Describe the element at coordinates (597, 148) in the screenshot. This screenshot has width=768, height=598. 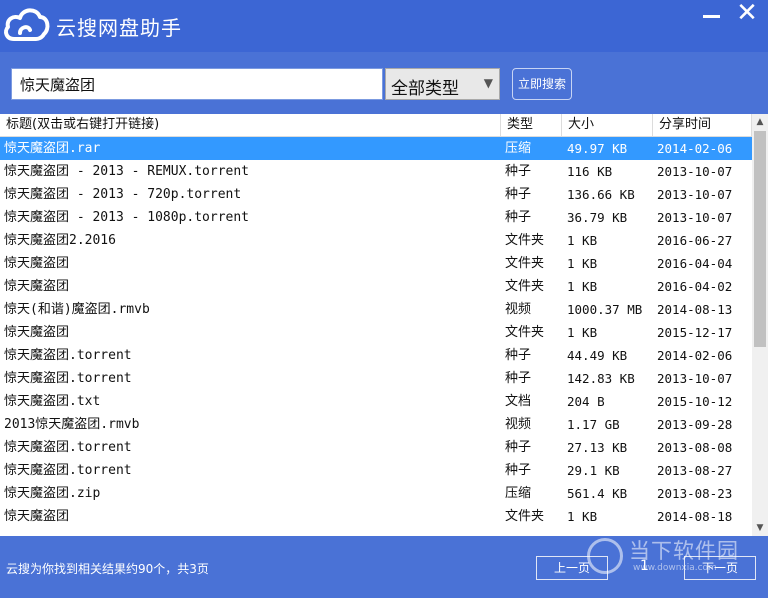
I see `cell-size: 49.97 KB` at that location.